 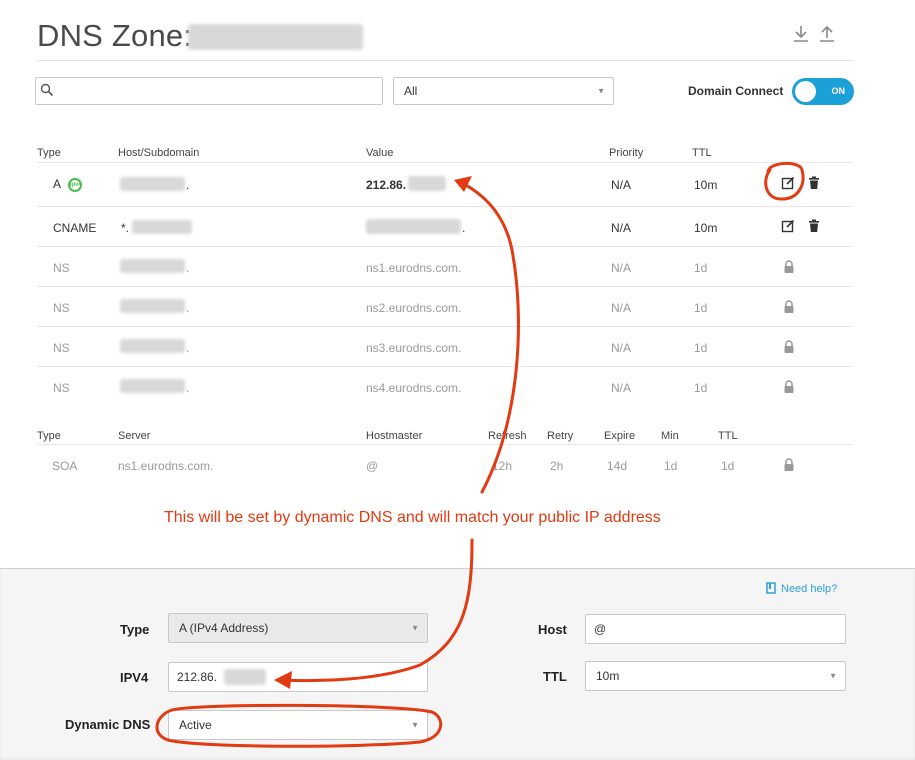 What do you see at coordinates (555, 676) in the screenshot?
I see `ttl-label: TTL` at bounding box center [555, 676].